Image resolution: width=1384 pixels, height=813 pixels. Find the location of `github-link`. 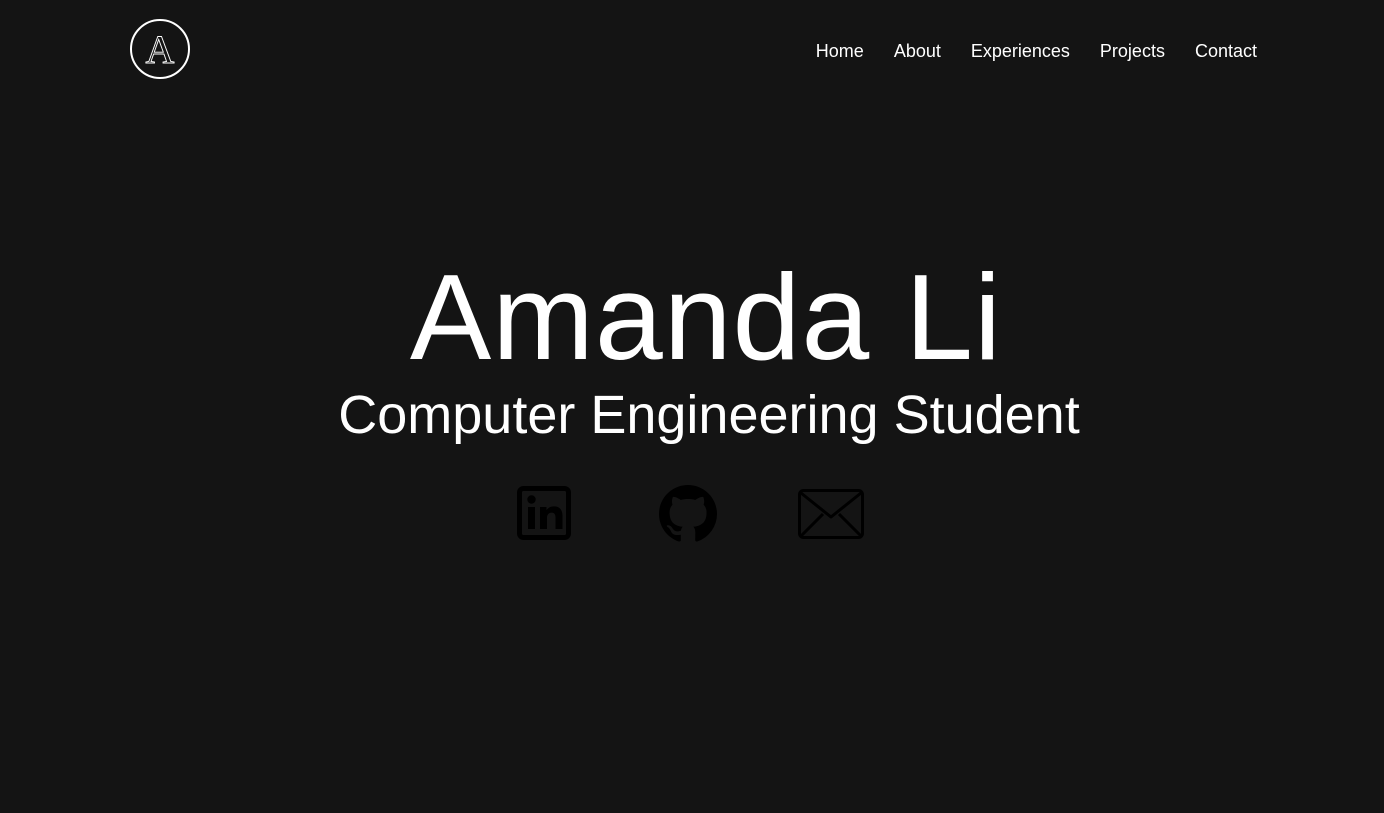

github-link is located at coordinates (688, 514).